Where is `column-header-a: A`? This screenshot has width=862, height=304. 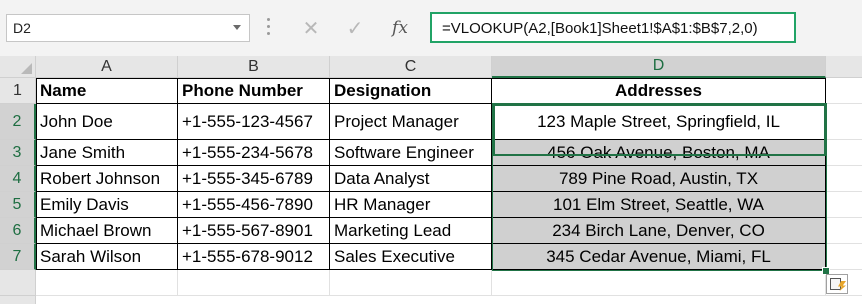 column-header-a: A is located at coordinates (107, 67).